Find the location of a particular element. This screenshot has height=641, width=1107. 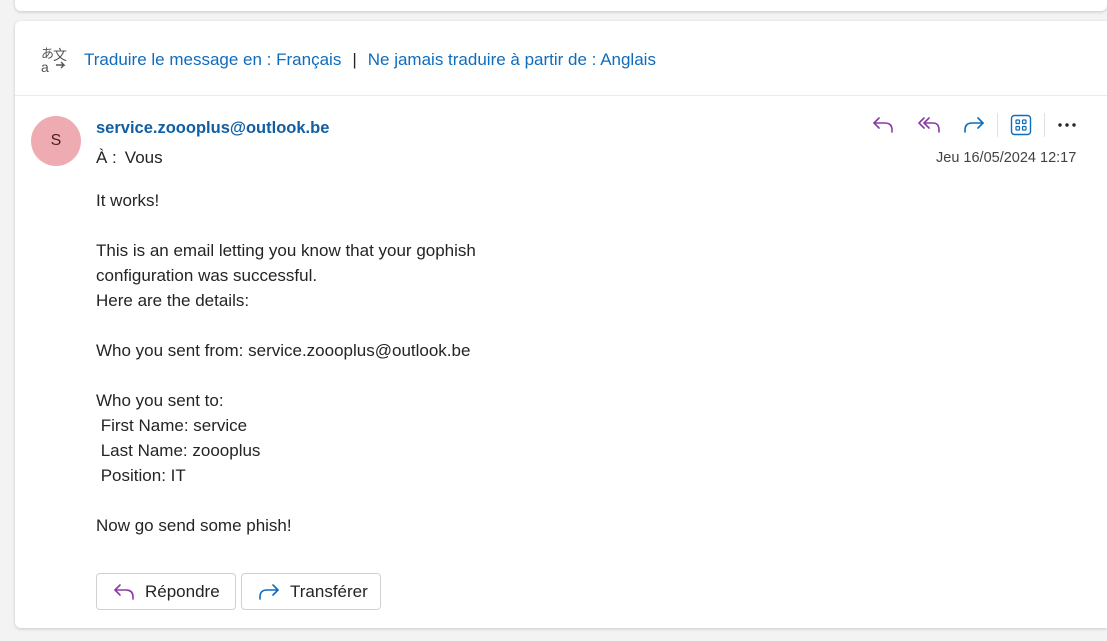

previous-message-card is located at coordinates (561, 5).